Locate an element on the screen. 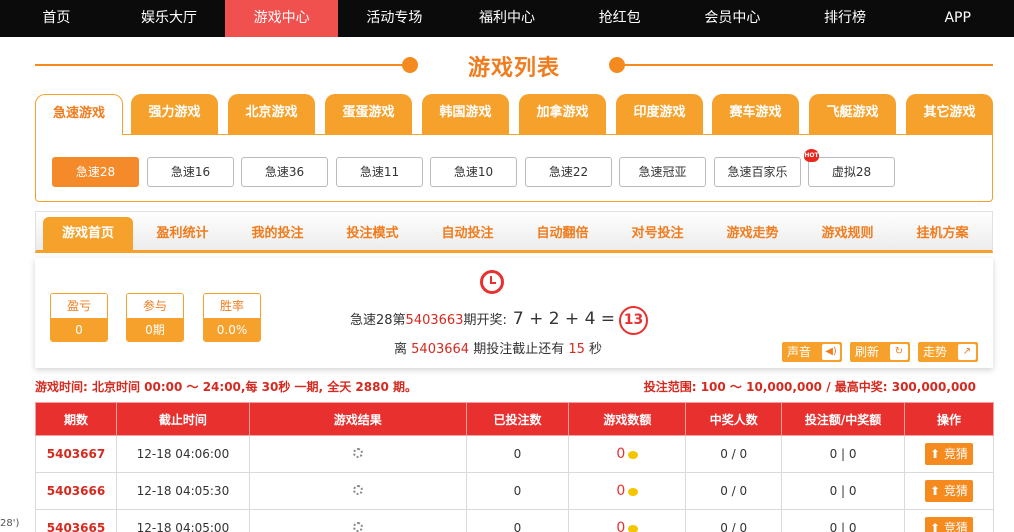  header-winners: 中奖人数 is located at coordinates (734, 419).